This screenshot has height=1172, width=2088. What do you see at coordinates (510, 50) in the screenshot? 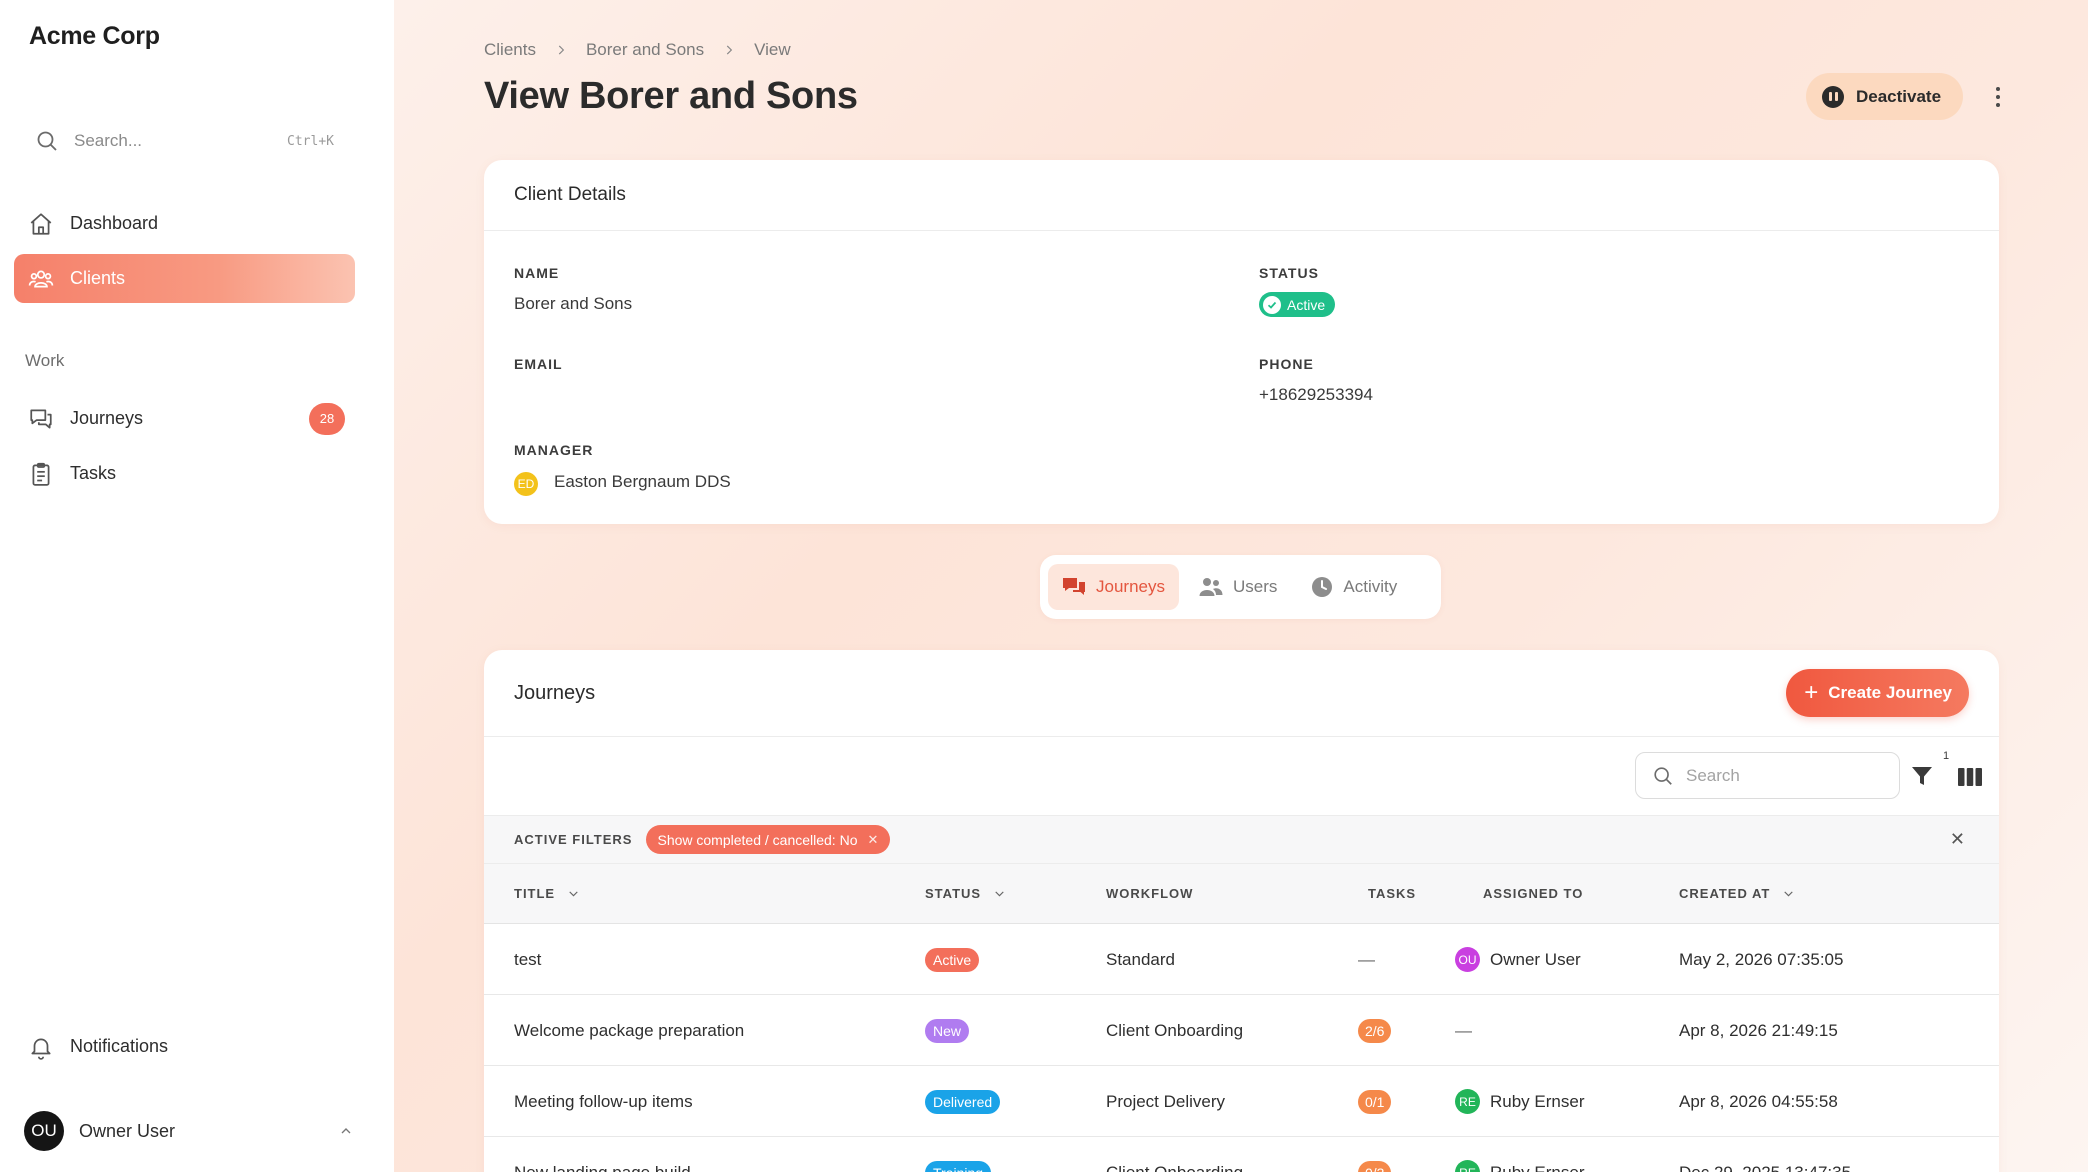
I see `breadcrumb-clients: Clients` at bounding box center [510, 50].